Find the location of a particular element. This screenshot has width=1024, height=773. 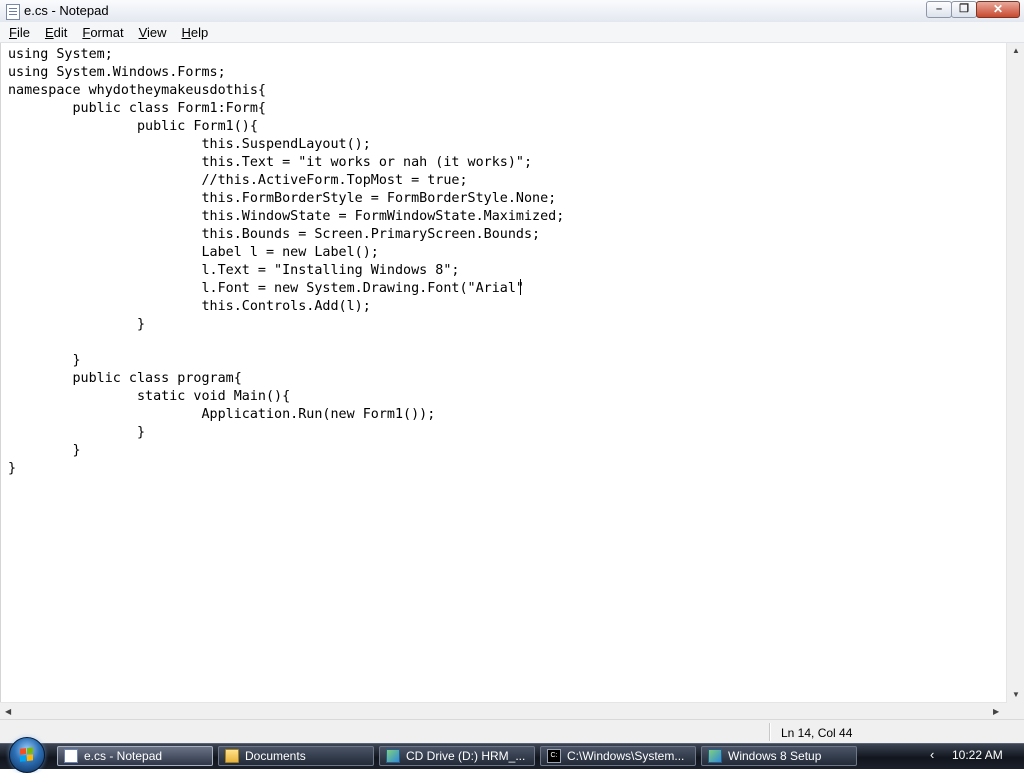

taskbar-item-documents: Documents is located at coordinates (296, 756).